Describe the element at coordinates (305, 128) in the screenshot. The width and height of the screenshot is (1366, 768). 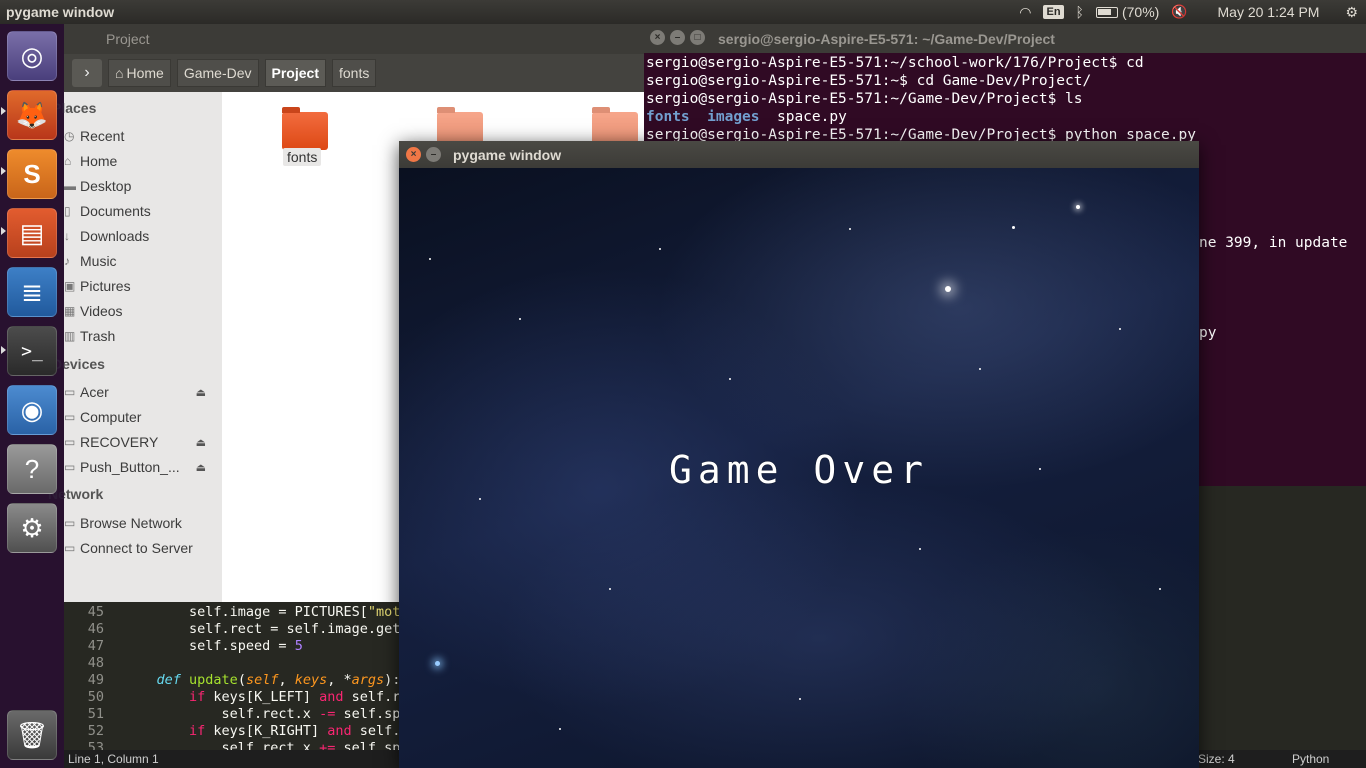
I see `folder-icon` at that location.